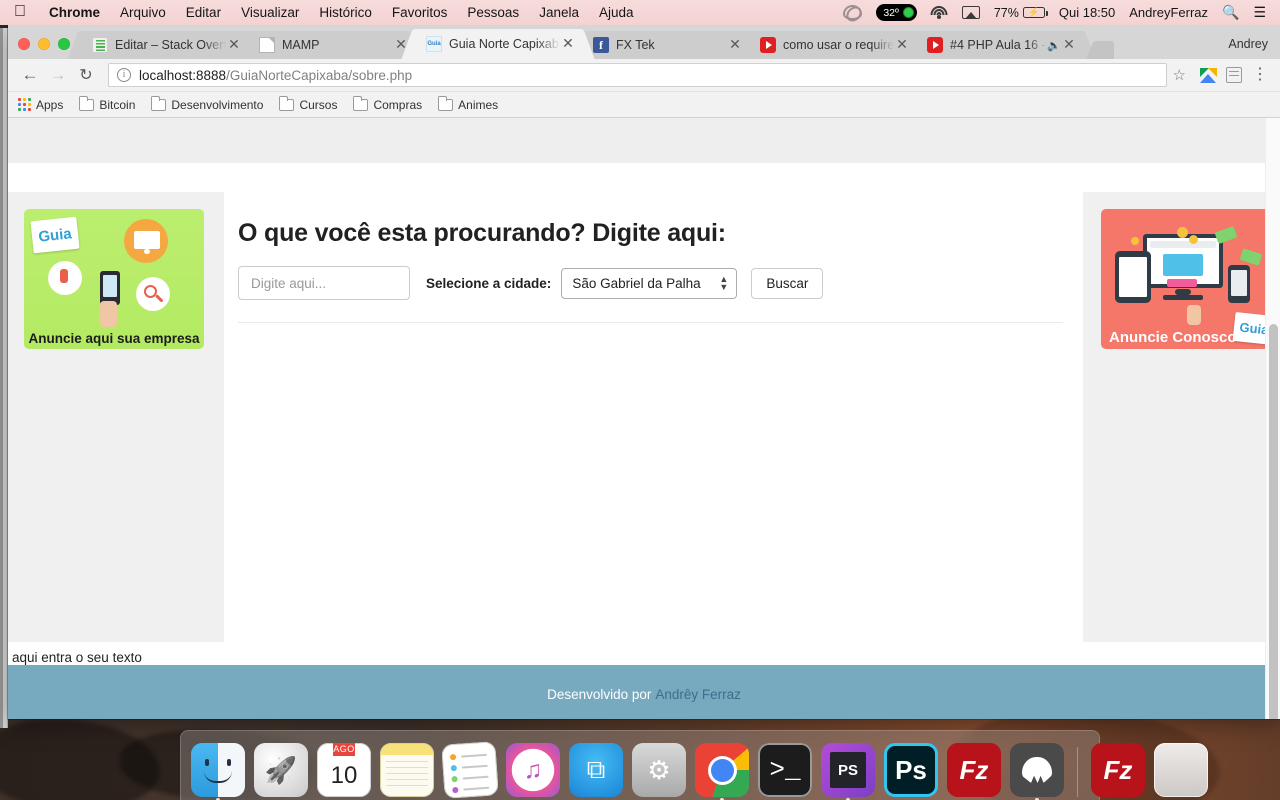 The image size is (1280, 800). I want to click on status-dot-icon, so click(908, 12).